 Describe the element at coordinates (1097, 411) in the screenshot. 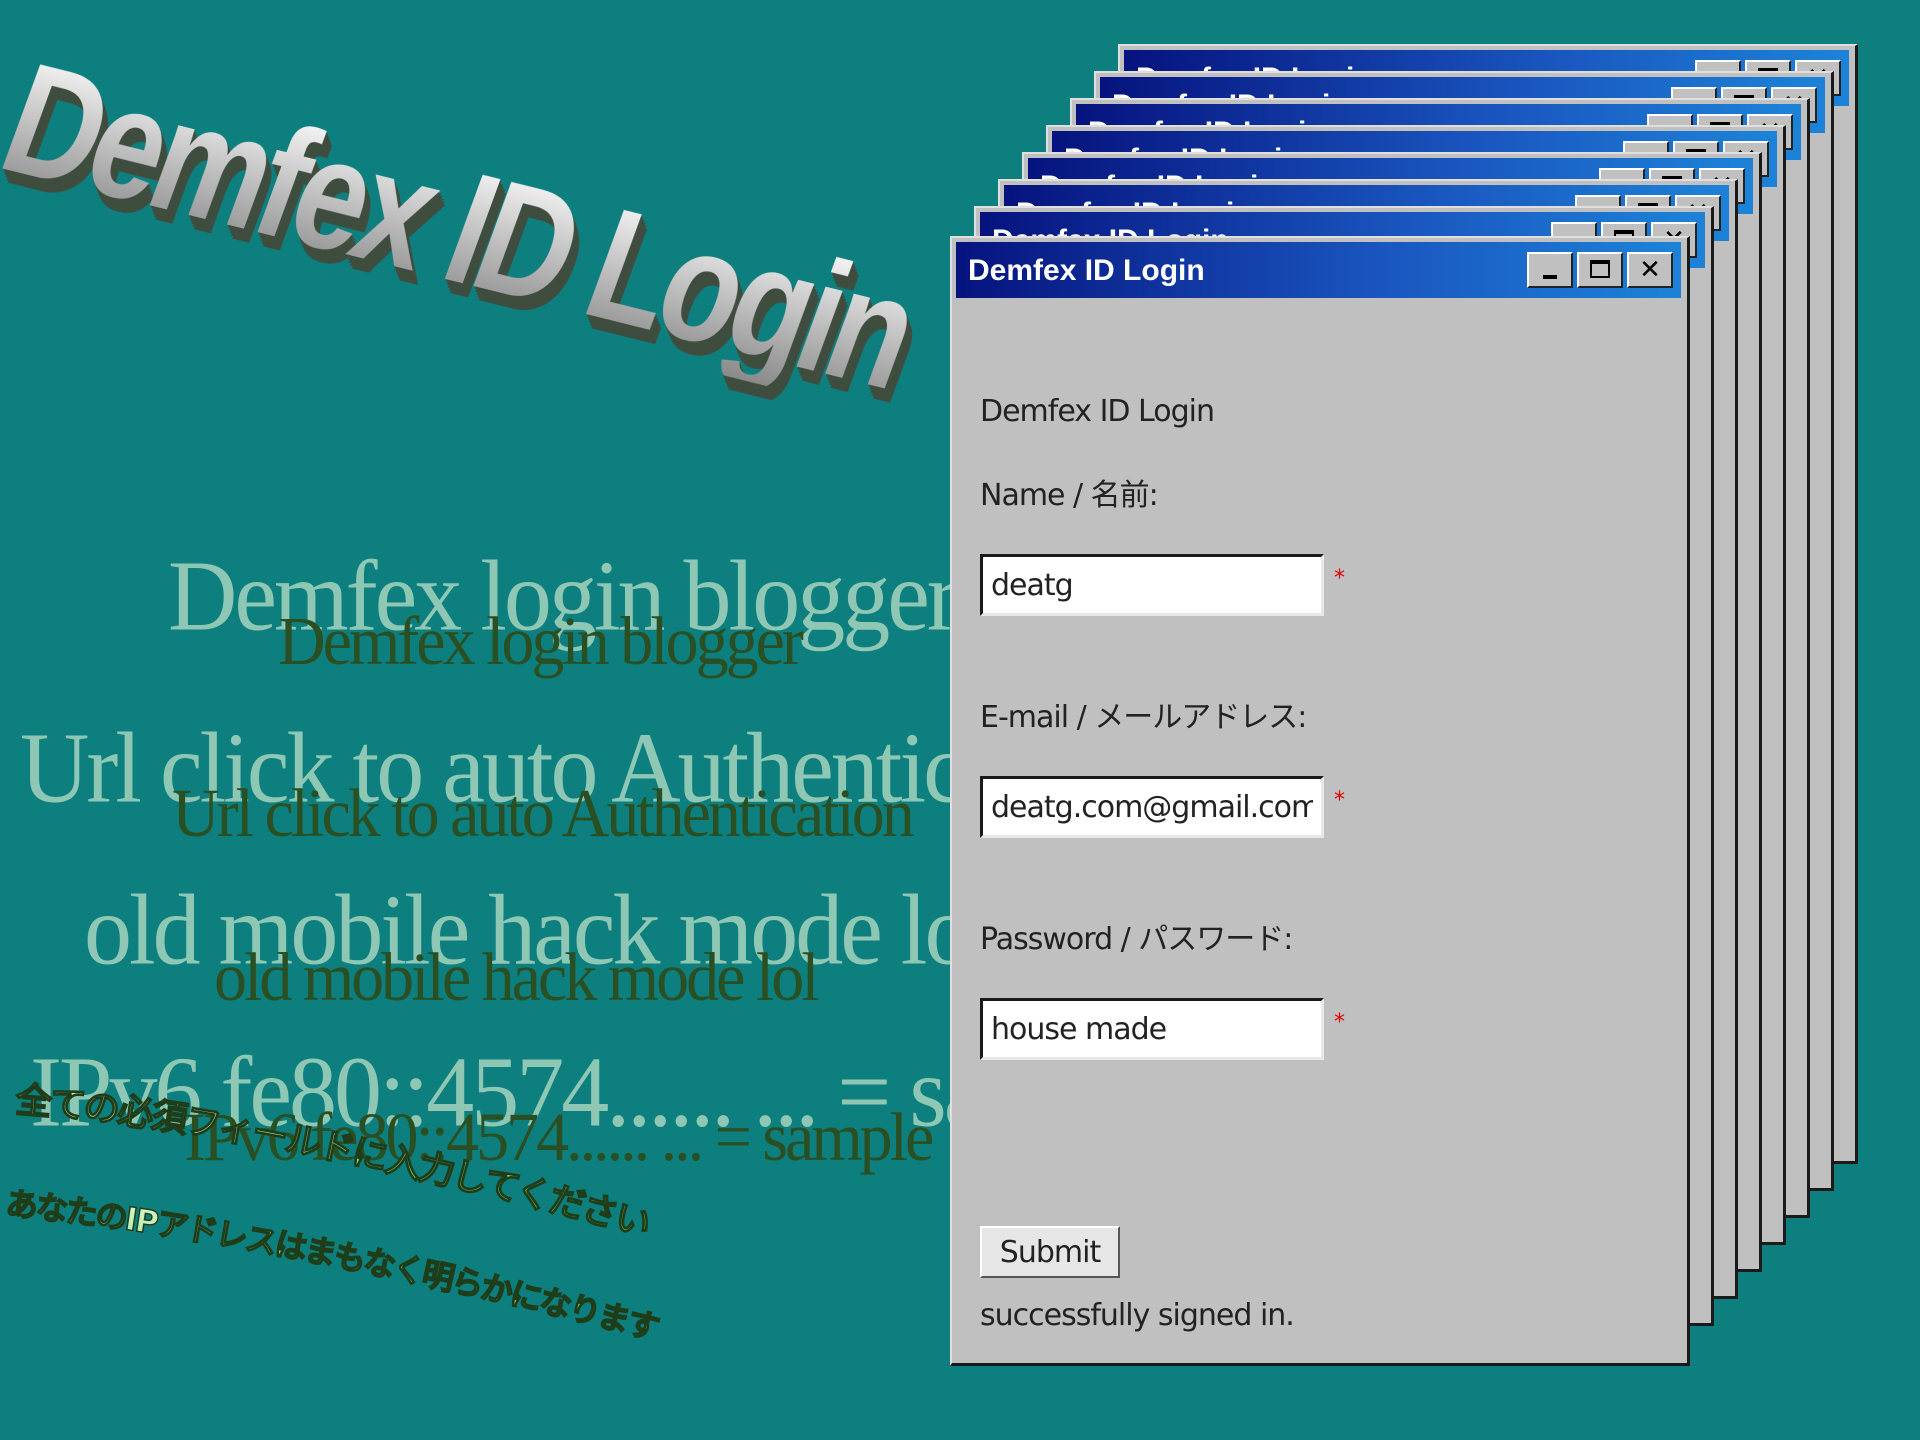

I see `form-heading: Demfex ID Login` at that location.